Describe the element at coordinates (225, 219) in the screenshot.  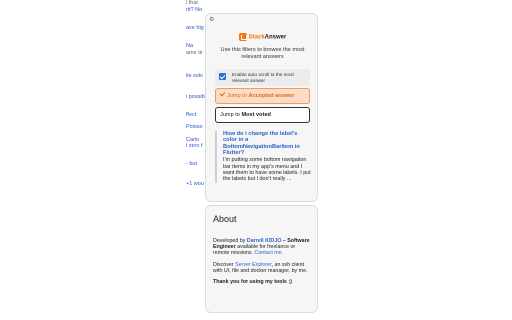
I see `about-title: About` at that location.